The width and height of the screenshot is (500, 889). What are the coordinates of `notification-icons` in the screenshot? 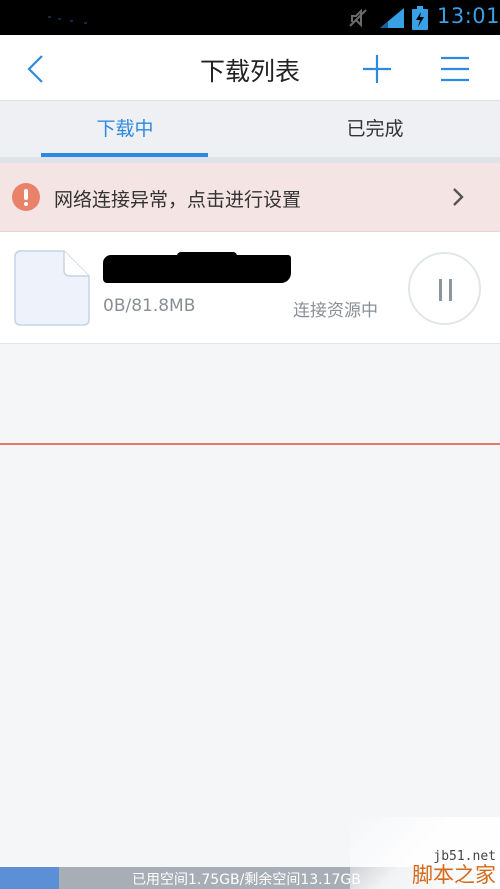 It's located at (71, 19).